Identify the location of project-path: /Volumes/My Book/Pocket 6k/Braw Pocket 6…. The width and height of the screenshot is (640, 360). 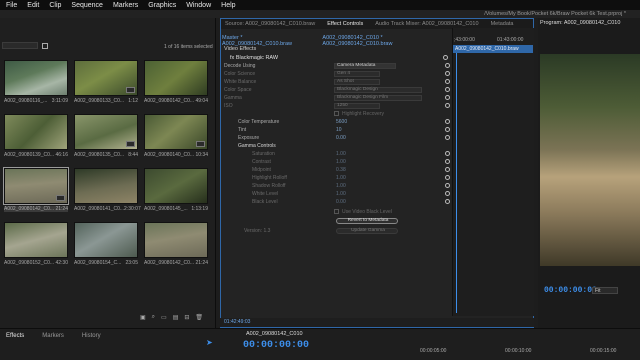
(320, 14).